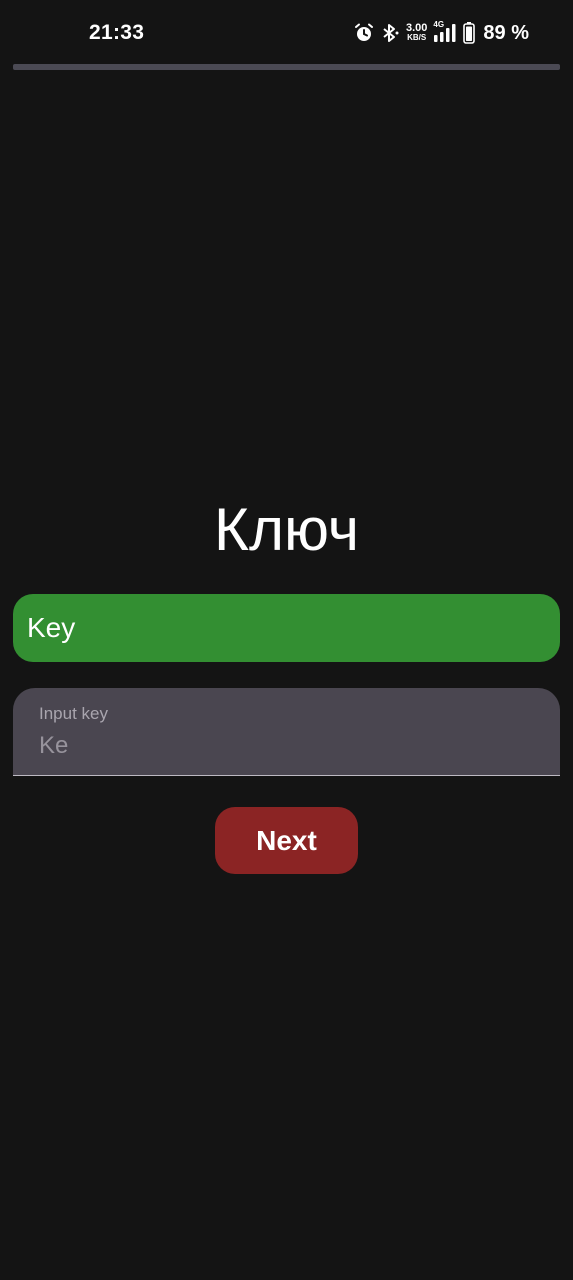 This screenshot has height=1280, width=573. I want to click on key-input-container: Input key, so click(286, 732).